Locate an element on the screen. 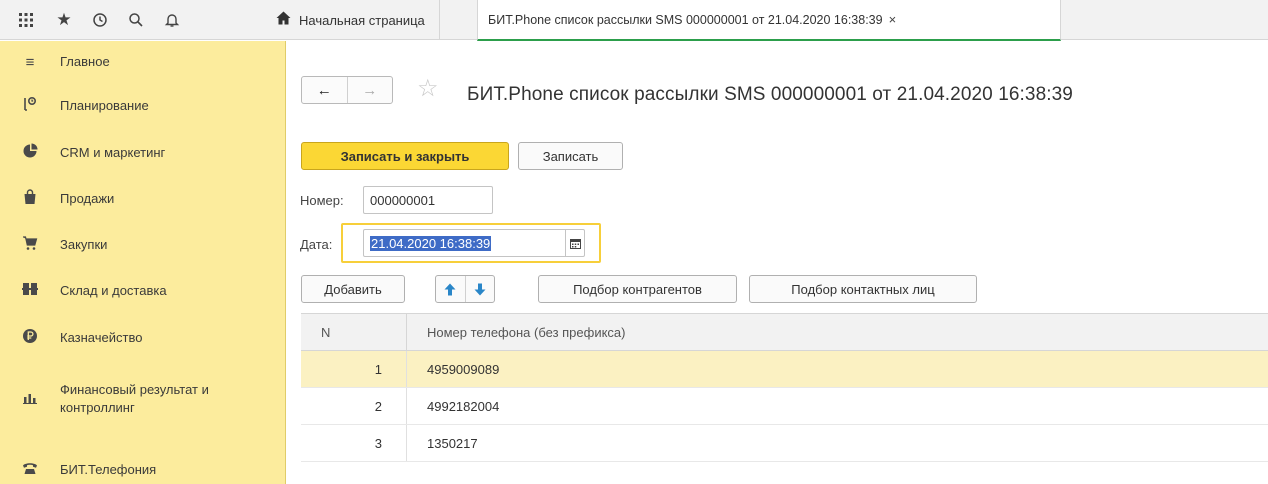 The image size is (1268, 484). ruble-coin-icon is located at coordinates (30, 338).